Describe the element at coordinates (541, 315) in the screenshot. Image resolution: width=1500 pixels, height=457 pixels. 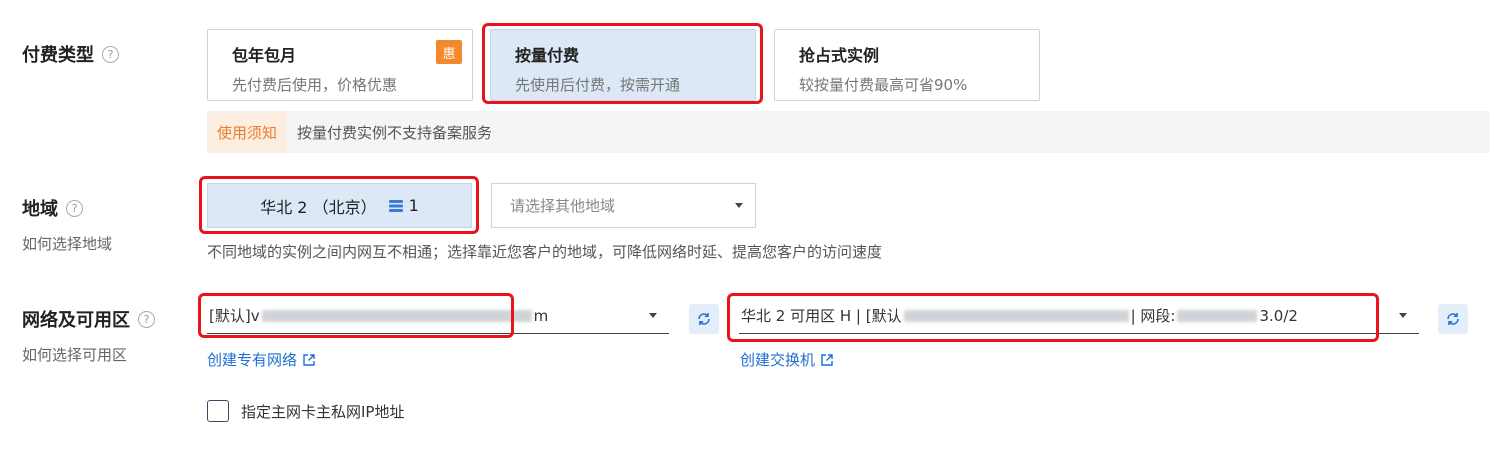
I see `vpc-value-suffix: m` at that location.